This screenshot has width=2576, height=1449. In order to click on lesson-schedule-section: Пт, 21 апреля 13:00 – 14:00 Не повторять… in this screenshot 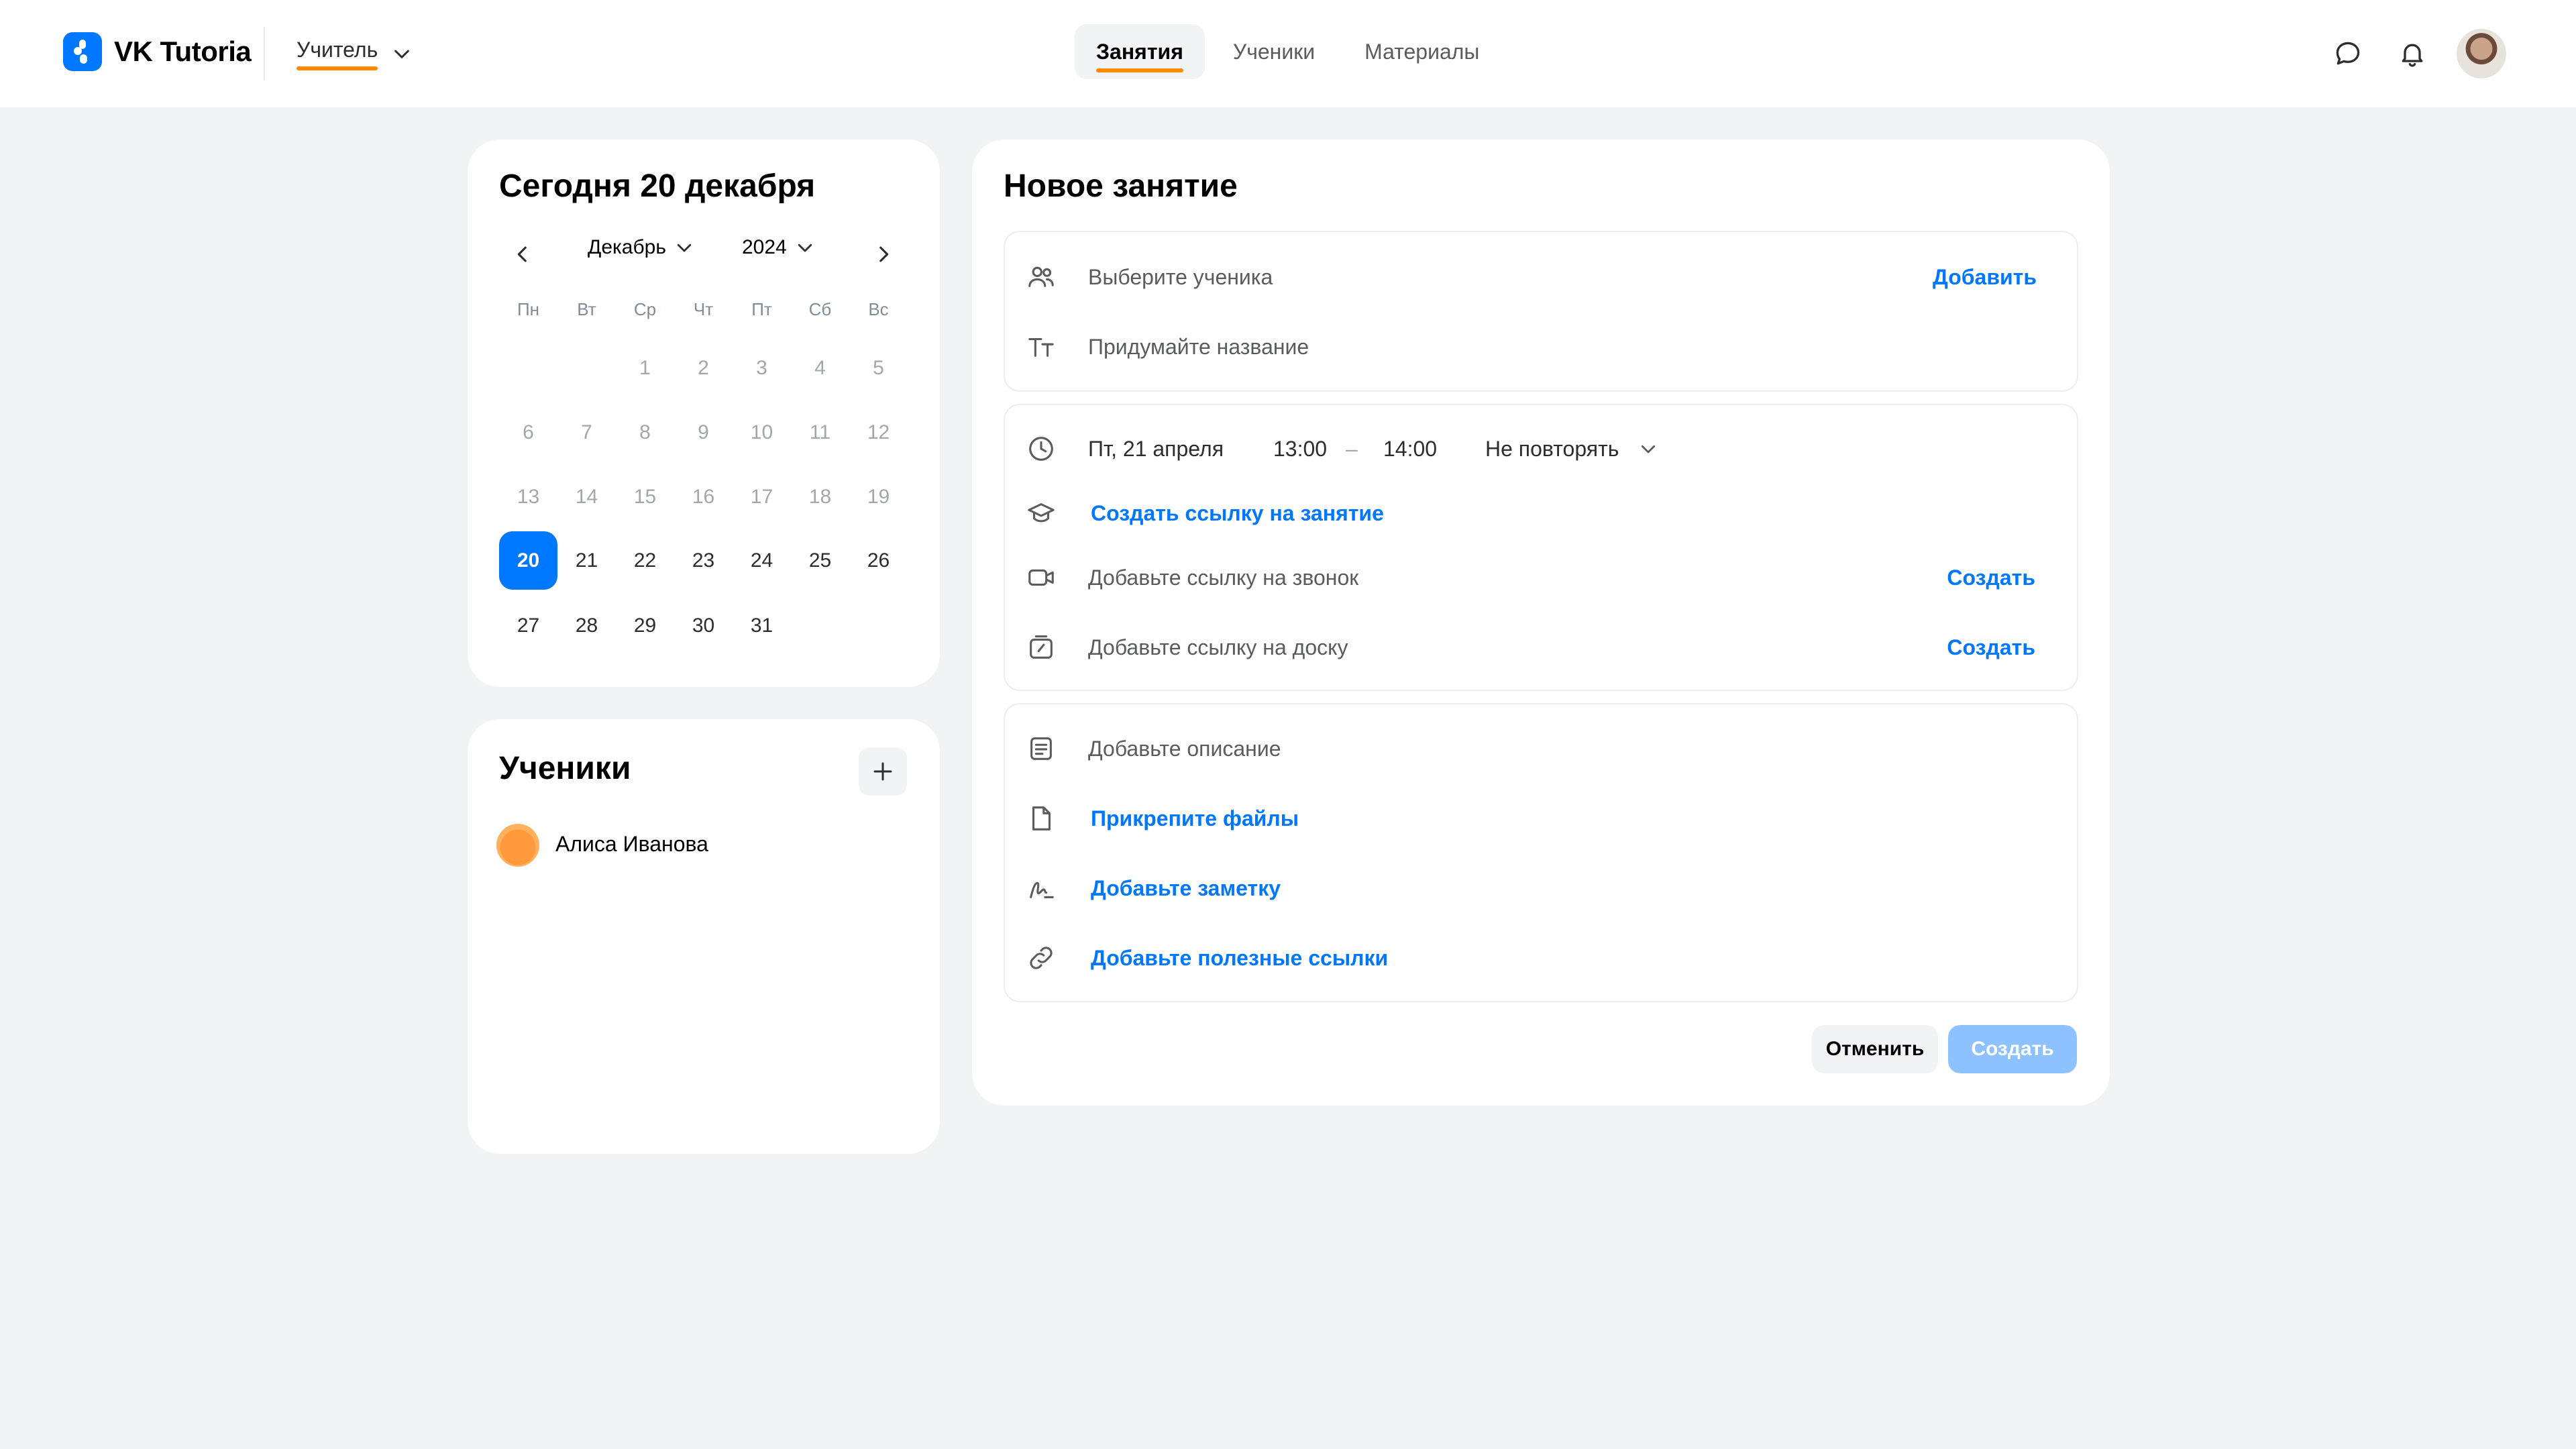, I will do `click(1541, 547)`.